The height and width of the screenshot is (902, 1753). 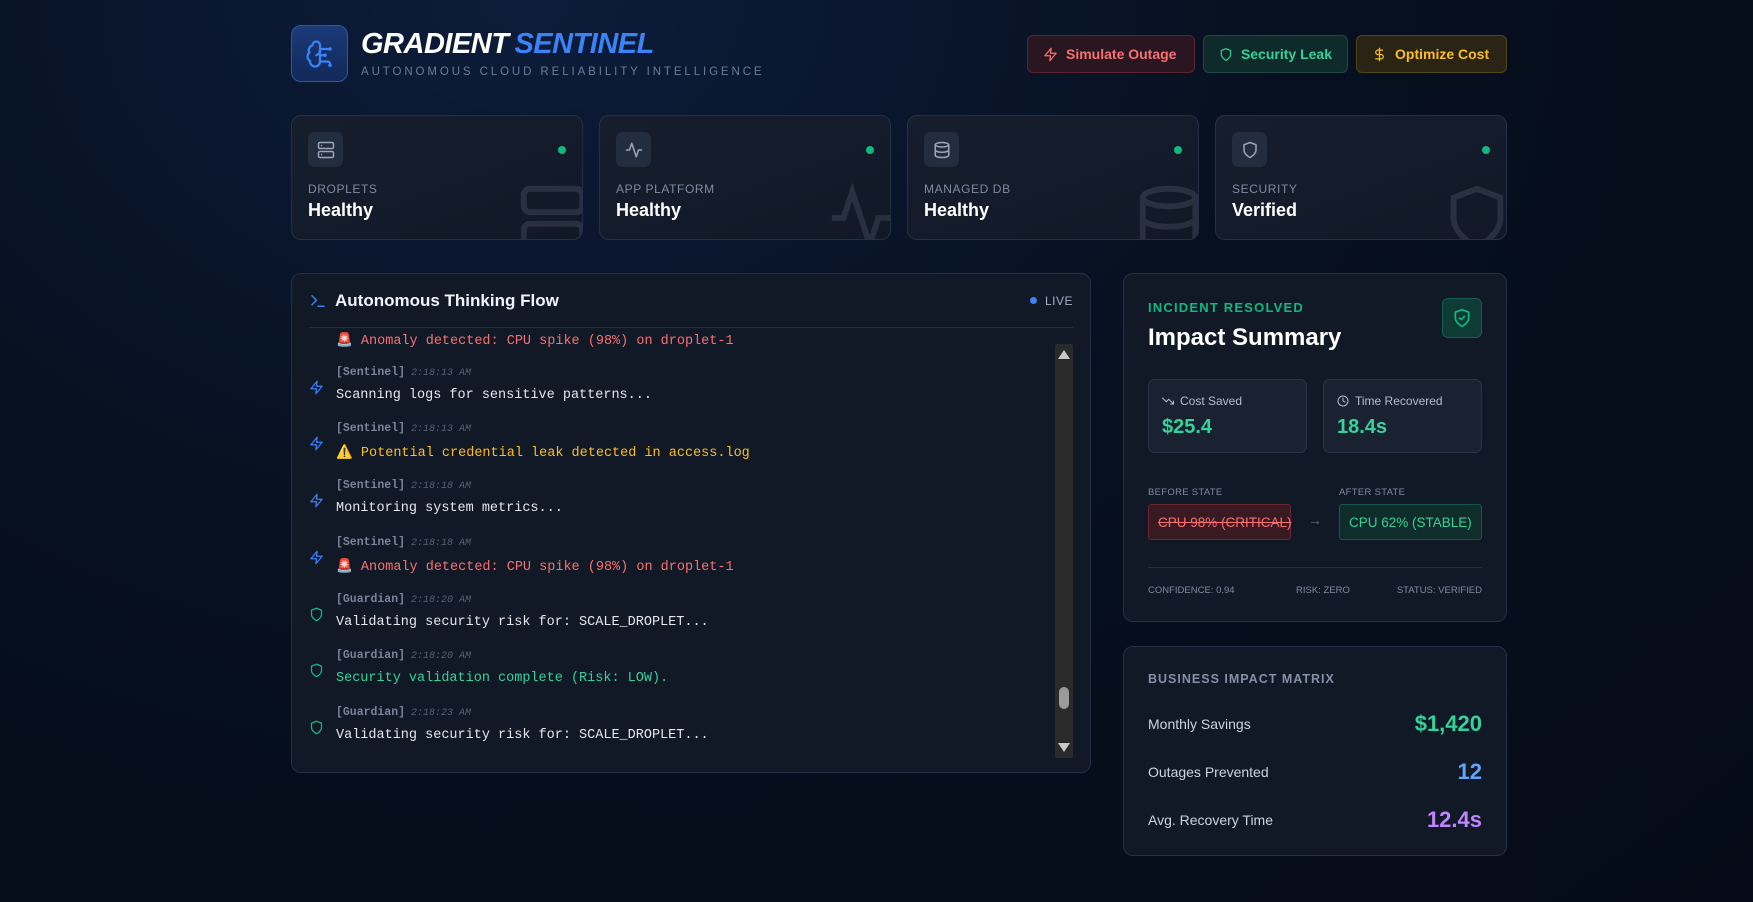 What do you see at coordinates (1361, 177) in the screenshot?
I see `status-card-security: SECURITY Verified` at bounding box center [1361, 177].